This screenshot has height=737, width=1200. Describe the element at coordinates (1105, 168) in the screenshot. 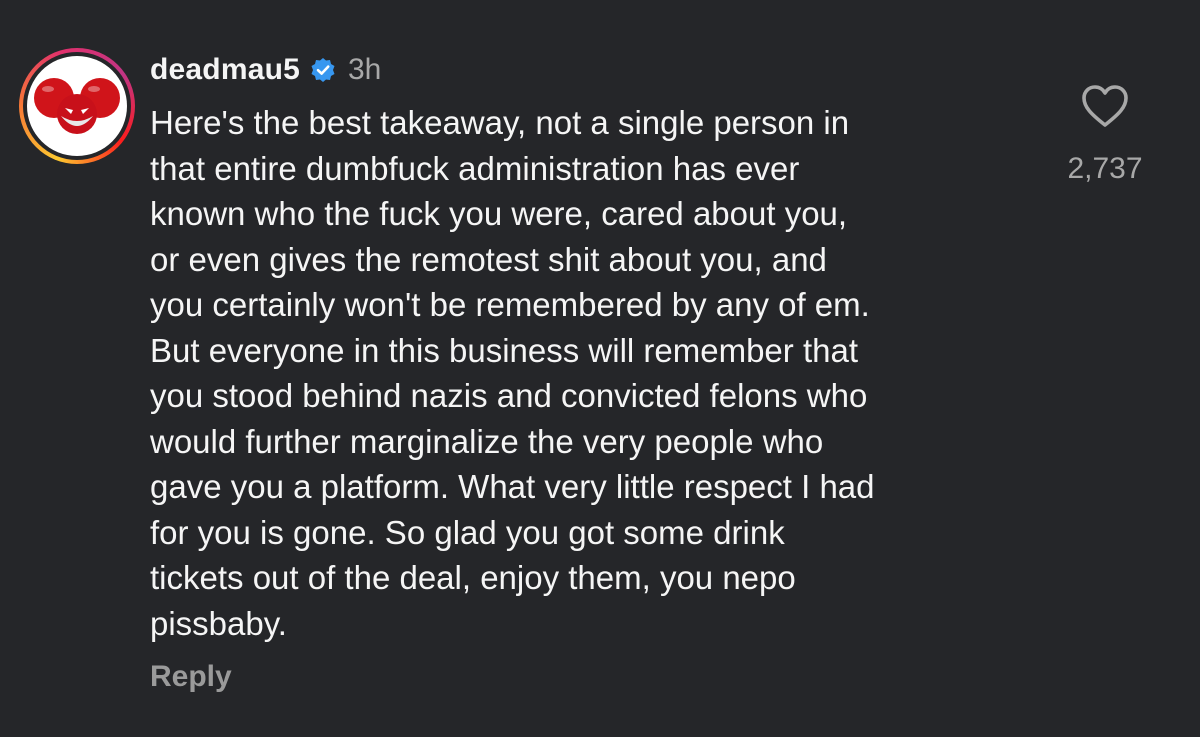

I see `like-count: 2,737` at that location.